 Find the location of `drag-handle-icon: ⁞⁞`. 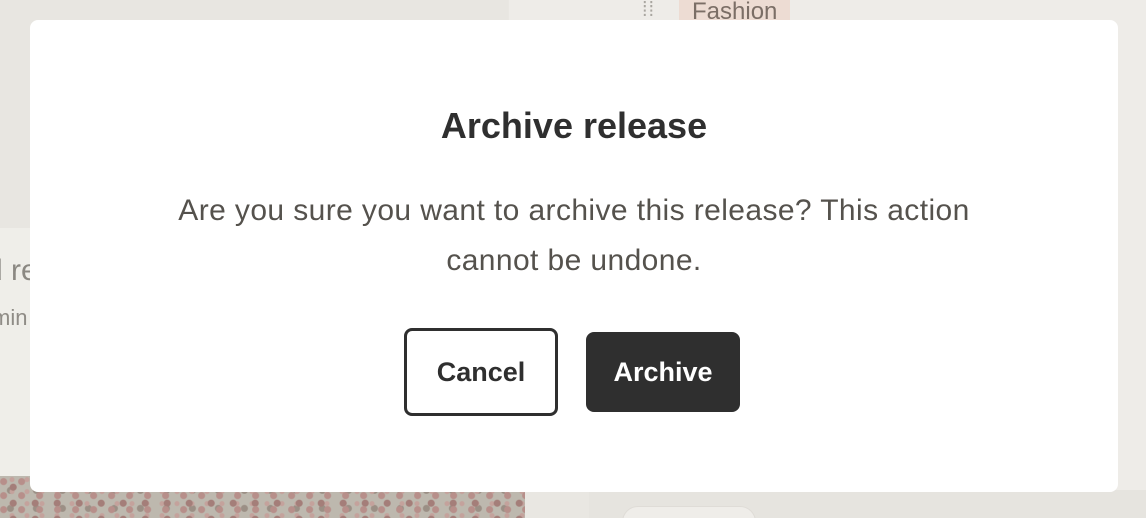

drag-handle-icon: ⁞⁞ is located at coordinates (648, 10).